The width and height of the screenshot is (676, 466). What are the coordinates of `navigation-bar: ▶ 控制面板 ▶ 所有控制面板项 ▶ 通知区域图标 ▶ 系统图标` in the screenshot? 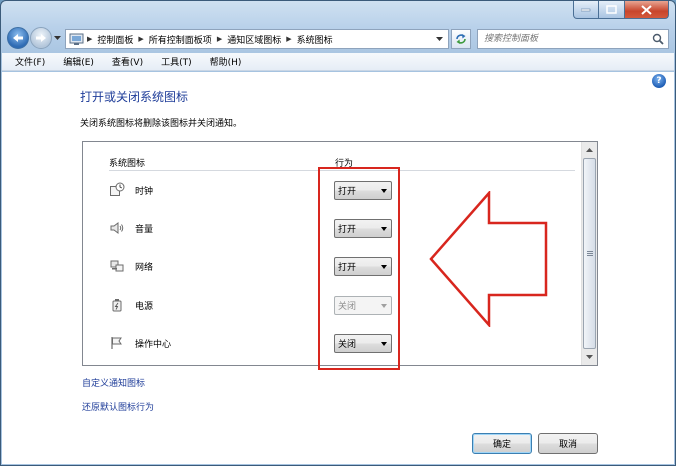 It's located at (338, 38).